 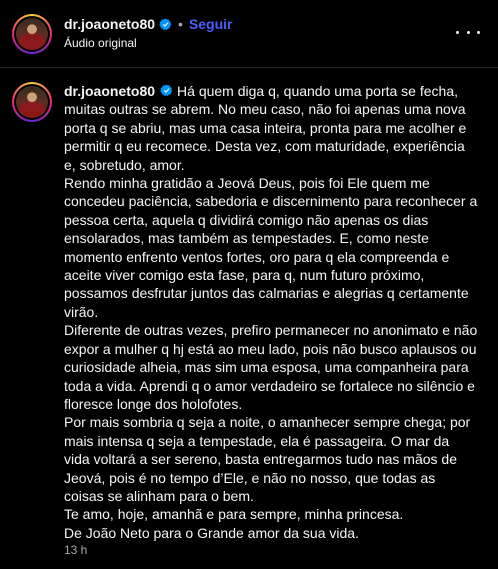 I want to click on original-audio-link: Áudio original, so click(x=148, y=43).